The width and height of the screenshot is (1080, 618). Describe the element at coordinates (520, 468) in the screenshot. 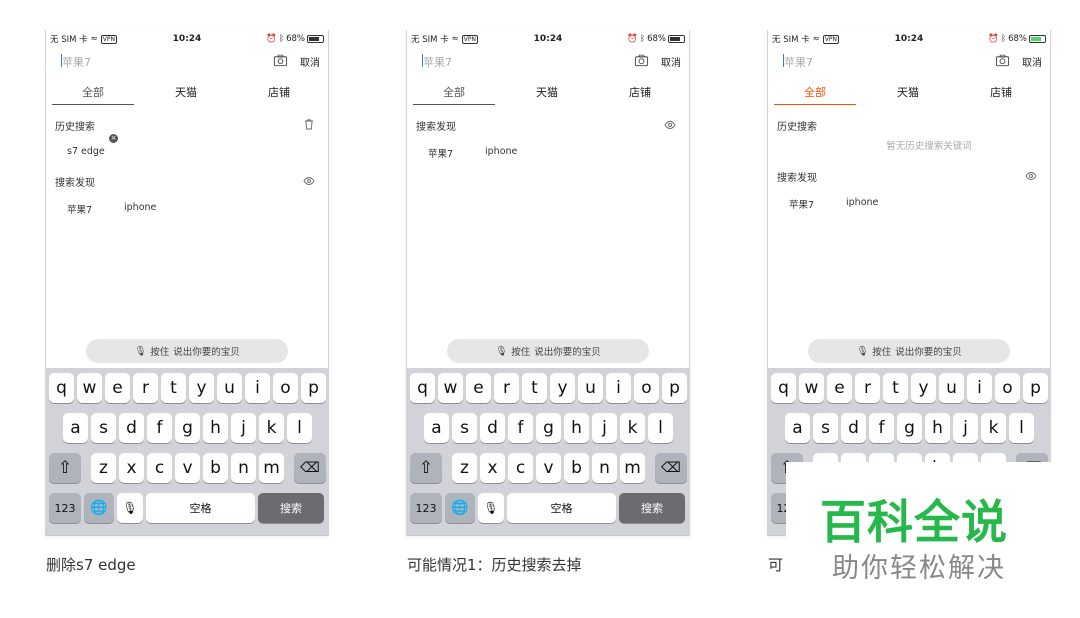

I see `key-c: c` at that location.